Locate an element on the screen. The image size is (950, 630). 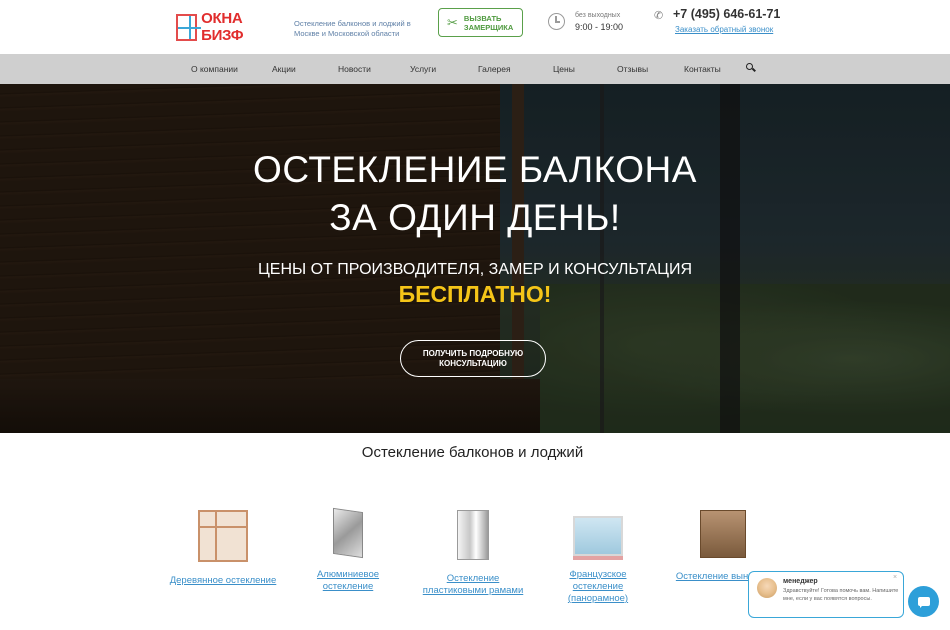
nav-item-prices: Цены is located at coordinates (564, 69).